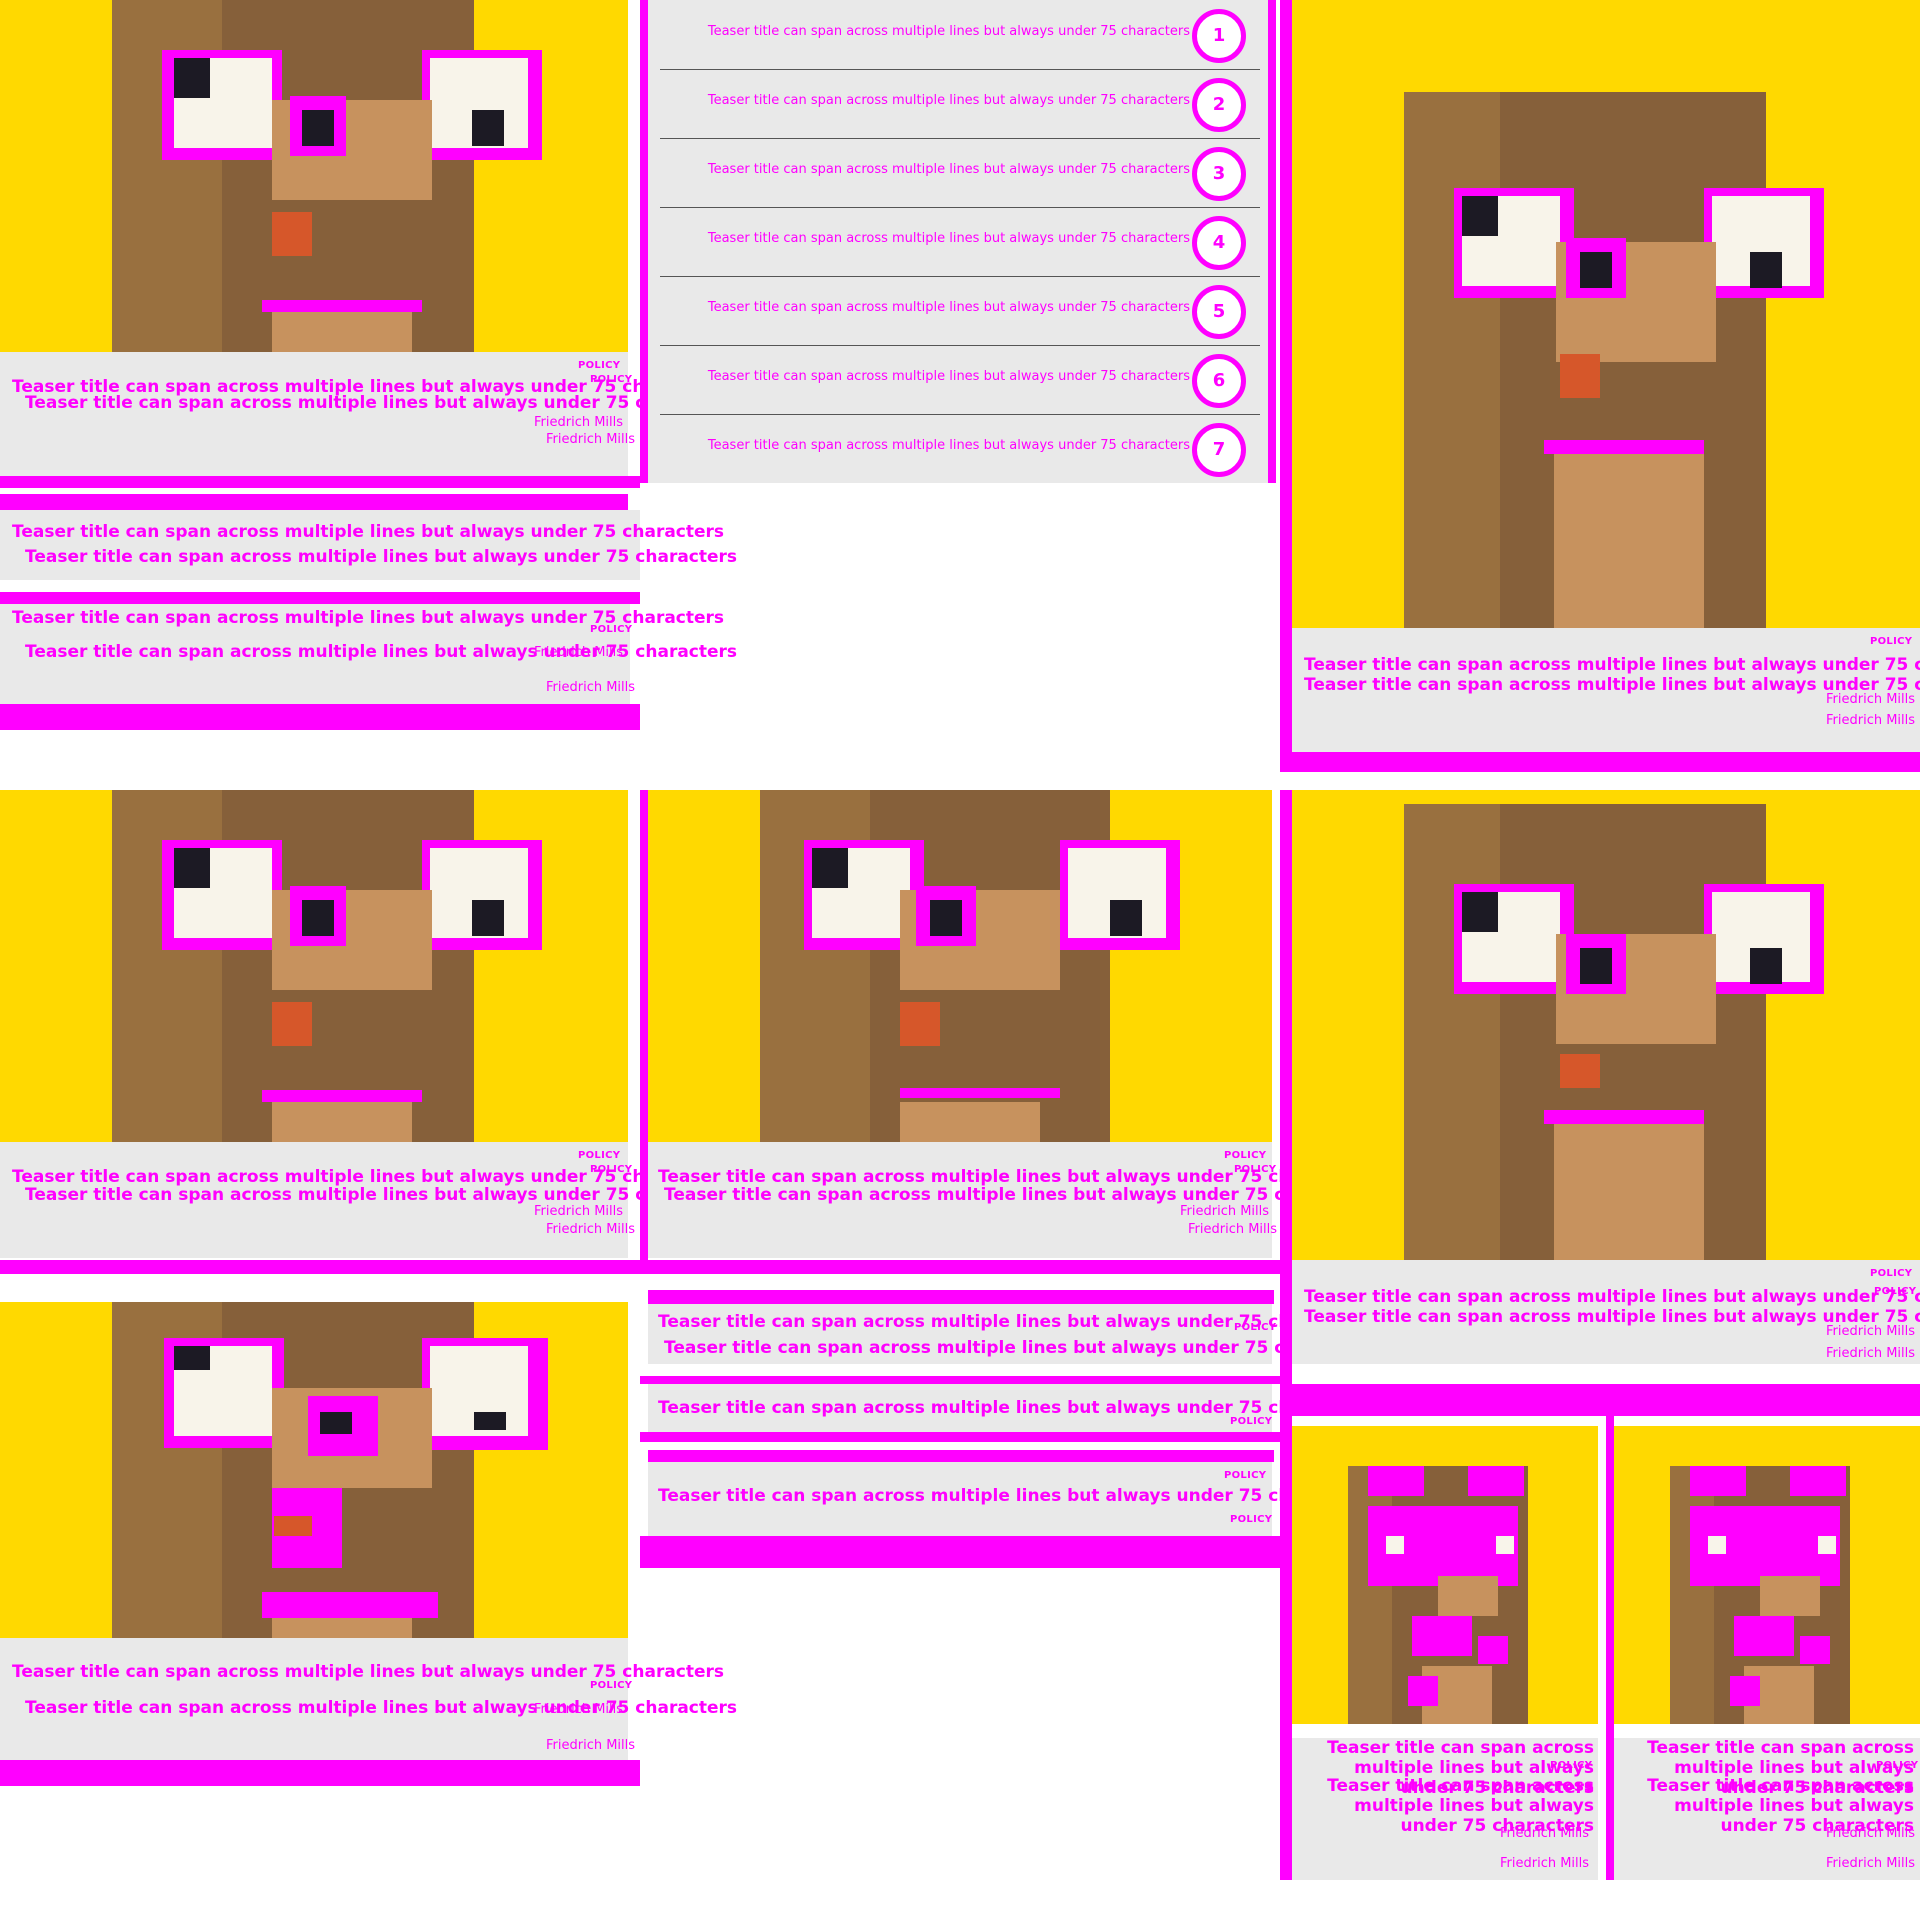 Image resolution: width=1920 pixels, height=1916 pixels. Describe the element at coordinates (1219, 174) in the screenshot. I see `list-item-number: 3` at that location.